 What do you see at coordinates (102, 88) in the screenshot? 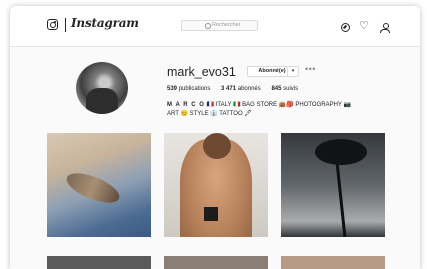
I see `profile-avatar` at bounding box center [102, 88].